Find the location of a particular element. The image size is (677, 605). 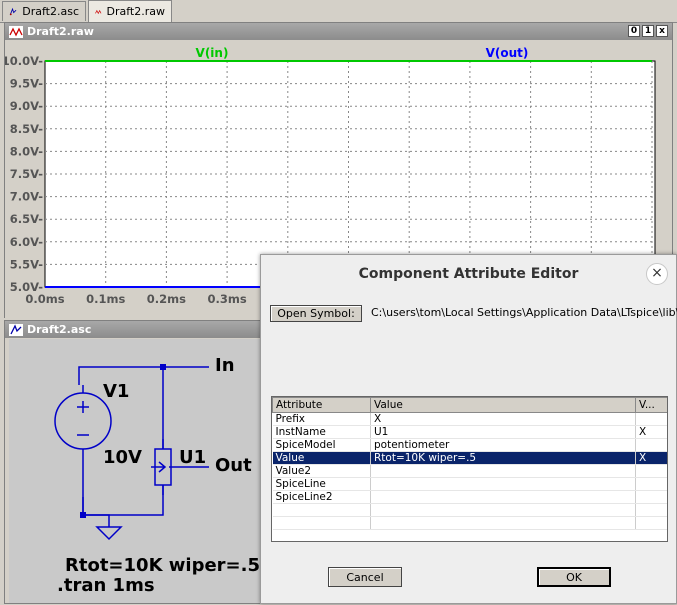

cancel-button: Cancel is located at coordinates (365, 577).